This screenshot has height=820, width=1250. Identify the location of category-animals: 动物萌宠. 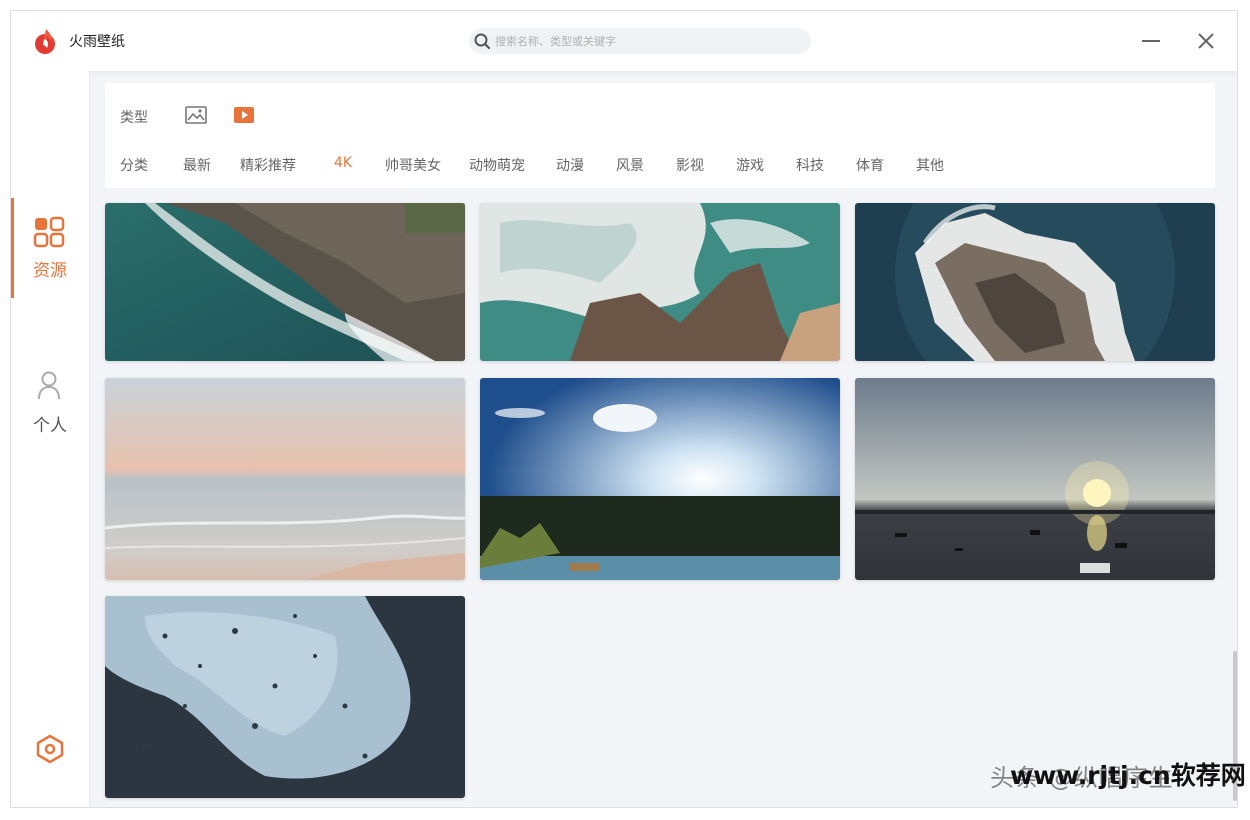
(497, 165).